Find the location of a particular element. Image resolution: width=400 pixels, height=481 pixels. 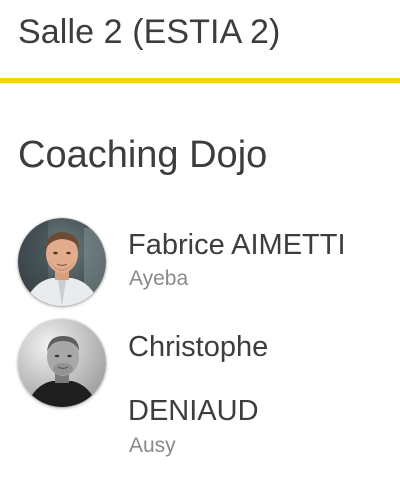

session-title: Coaching Dojo is located at coordinates (142, 155).